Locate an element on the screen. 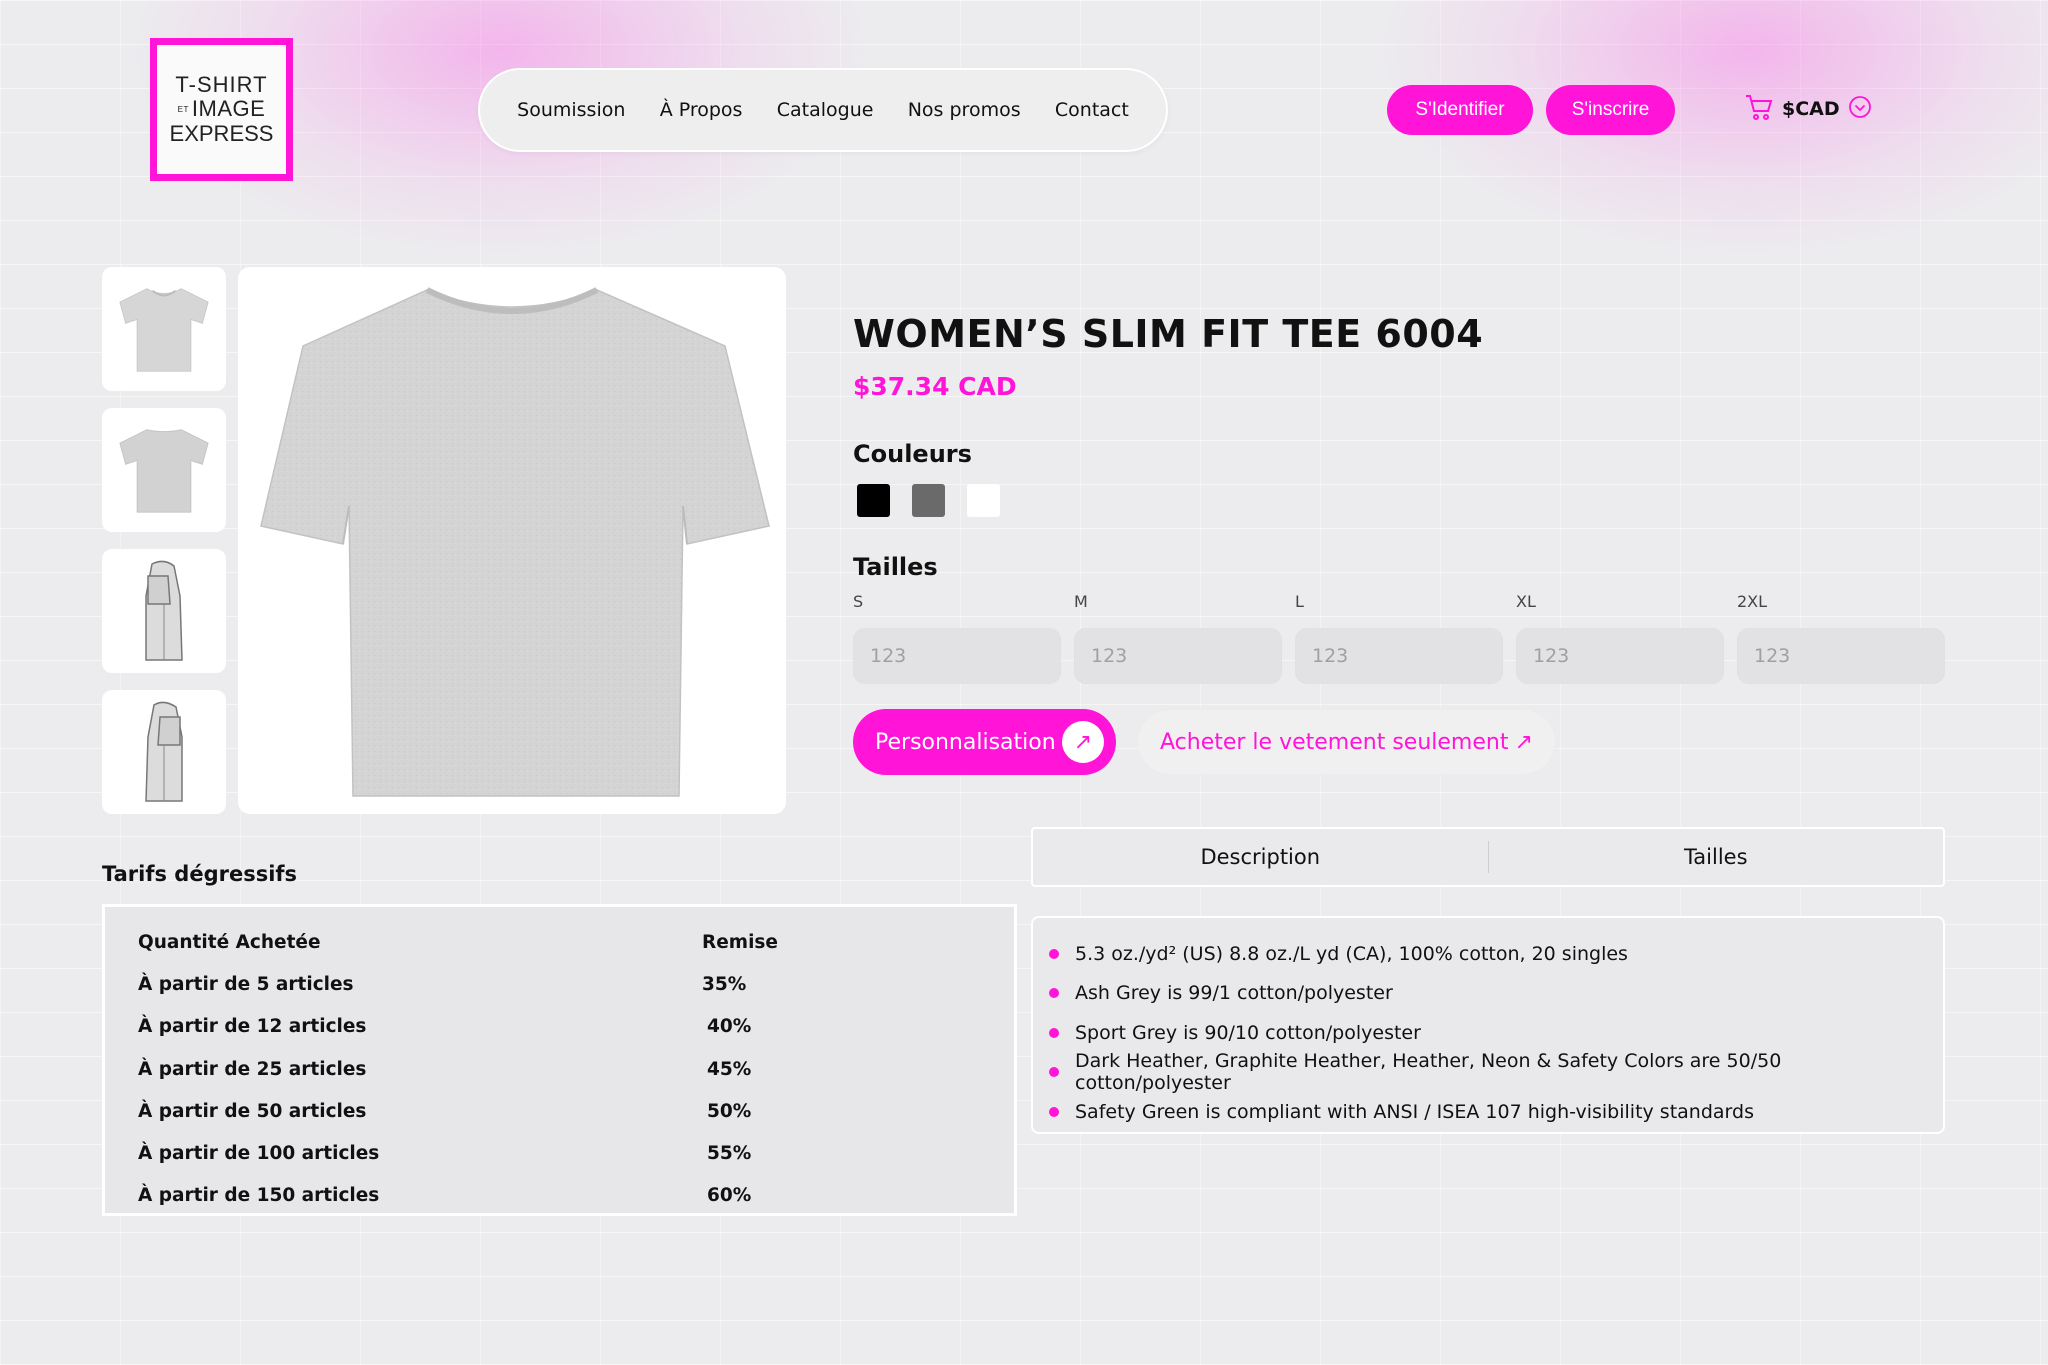 Image resolution: width=2048 pixels, height=1365 pixels. logo-line-3: EXPRESS is located at coordinates (221, 133).